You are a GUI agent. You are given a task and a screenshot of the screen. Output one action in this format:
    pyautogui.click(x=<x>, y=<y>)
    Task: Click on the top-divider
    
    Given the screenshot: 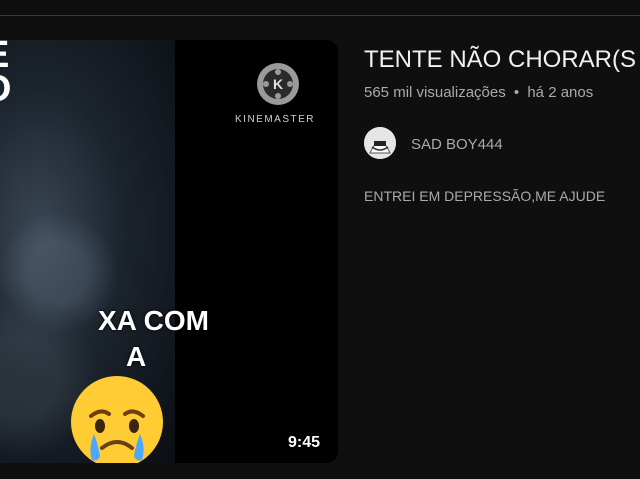 What is the action you would take?
    pyautogui.click(x=320, y=15)
    